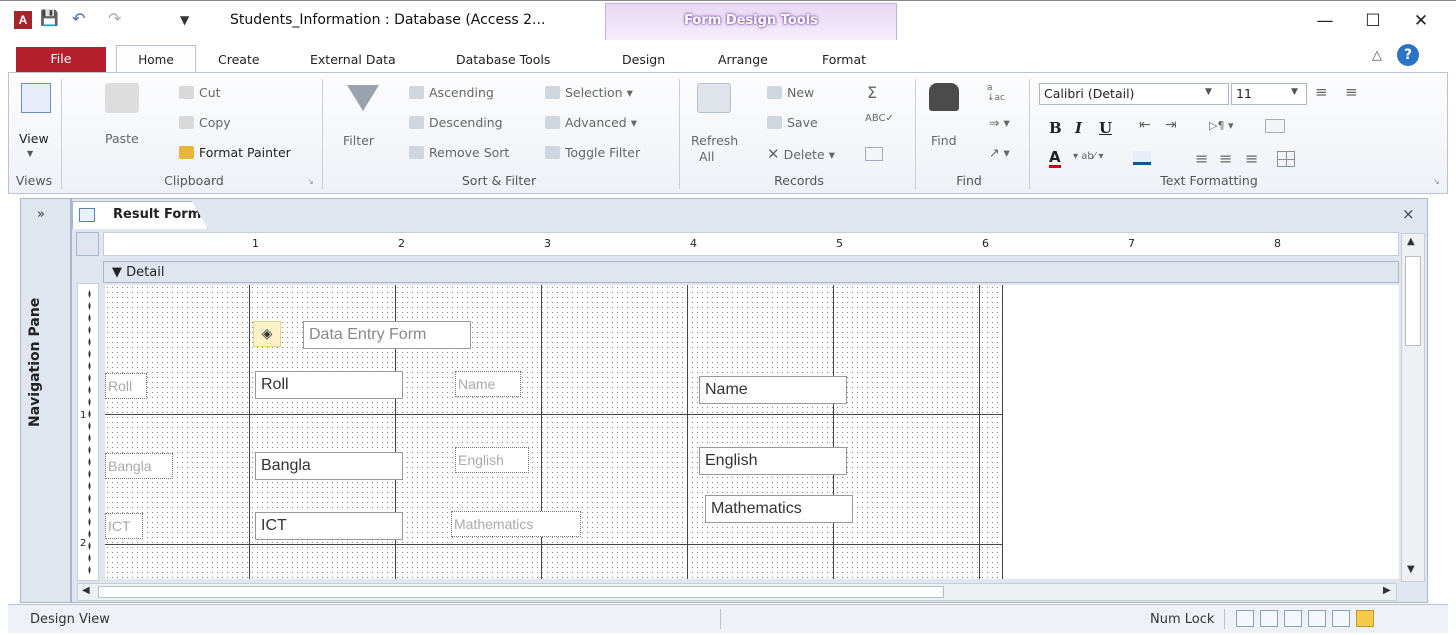  What do you see at coordinates (1294, 92) in the screenshot?
I see `font-size-dropdown-icon: ▼` at bounding box center [1294, 92].